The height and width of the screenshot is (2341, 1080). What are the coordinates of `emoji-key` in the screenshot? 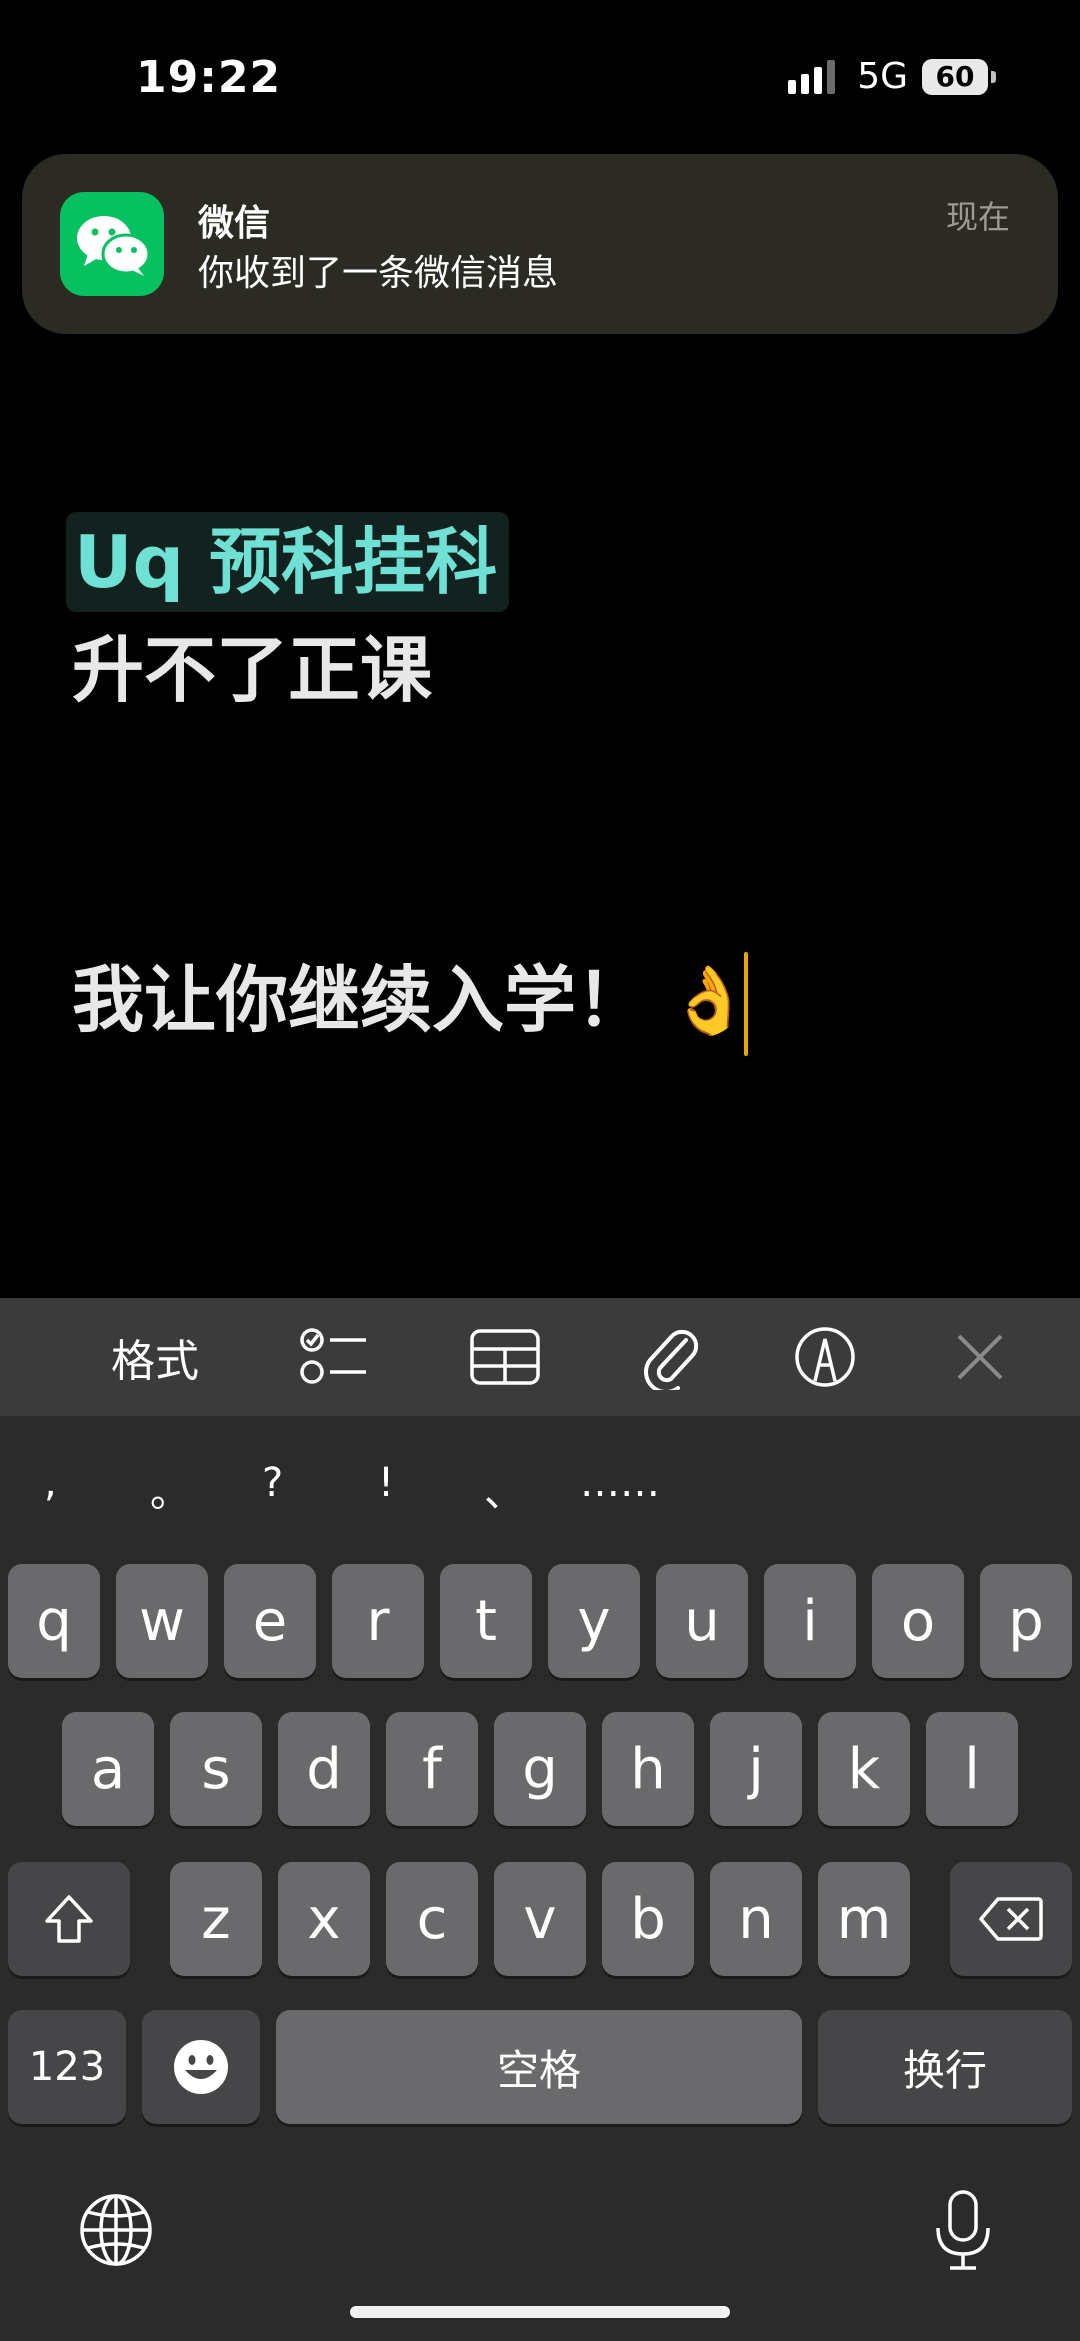 It's located at (201, 2067).